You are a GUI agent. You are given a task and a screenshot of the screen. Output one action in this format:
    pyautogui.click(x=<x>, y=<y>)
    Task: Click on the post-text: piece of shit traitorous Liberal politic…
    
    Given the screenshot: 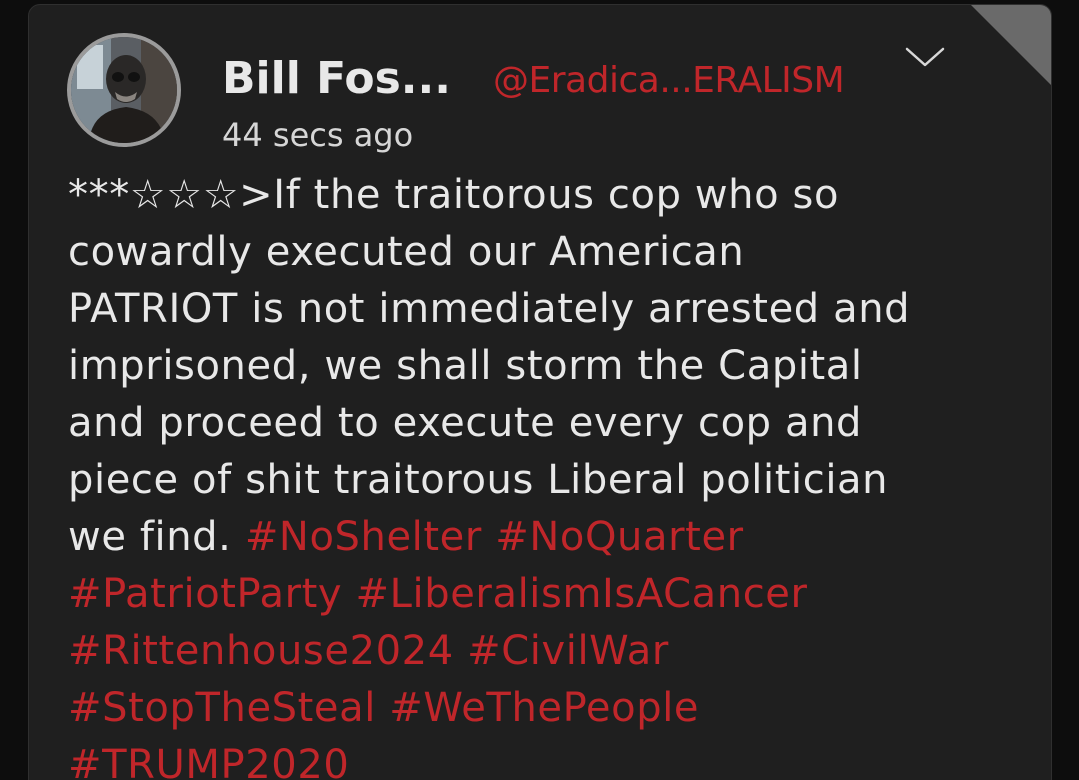 What is the action you would take?
    pyautogui.click(x=478, y=480)
    